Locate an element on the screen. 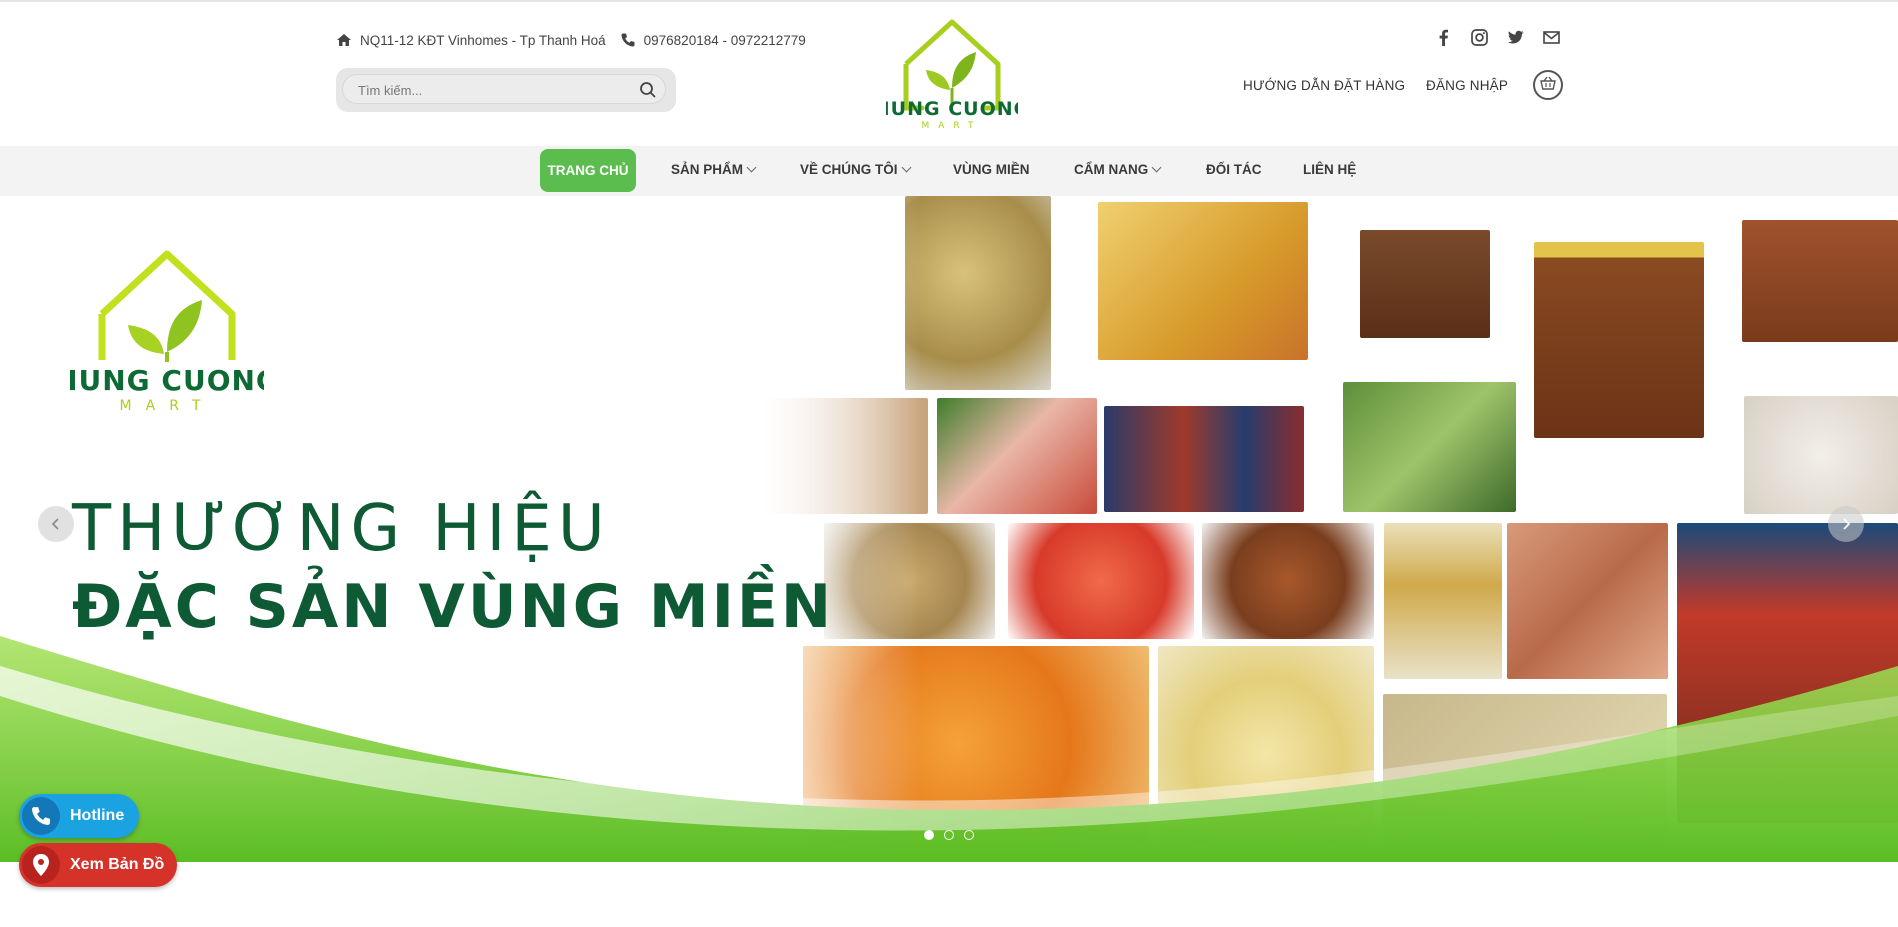 This screenshot has width=1898, height=927. phone-text: 0976820184 - 0972212779 is located at coordinates (725, 40).